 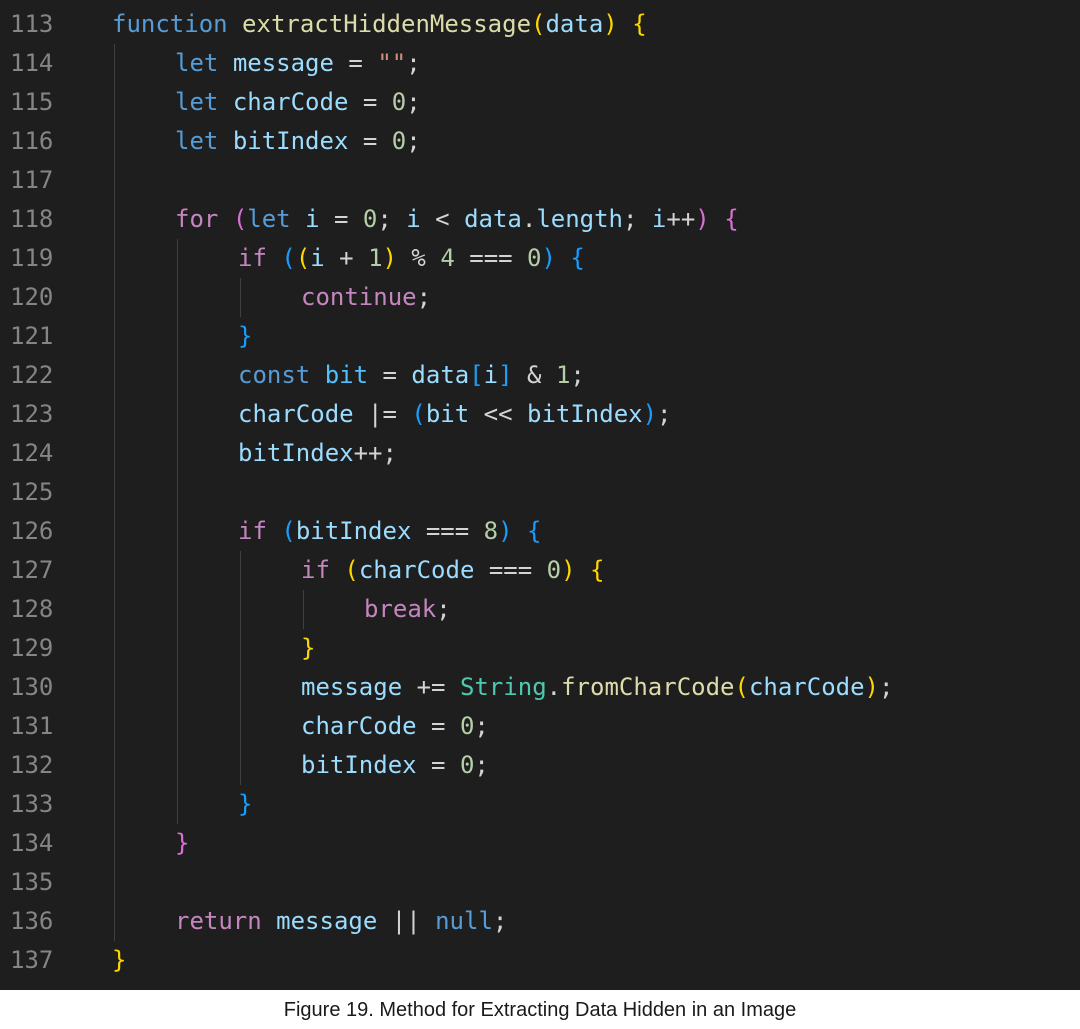 I want to click on code-token: if, so click(x=315, y=570).